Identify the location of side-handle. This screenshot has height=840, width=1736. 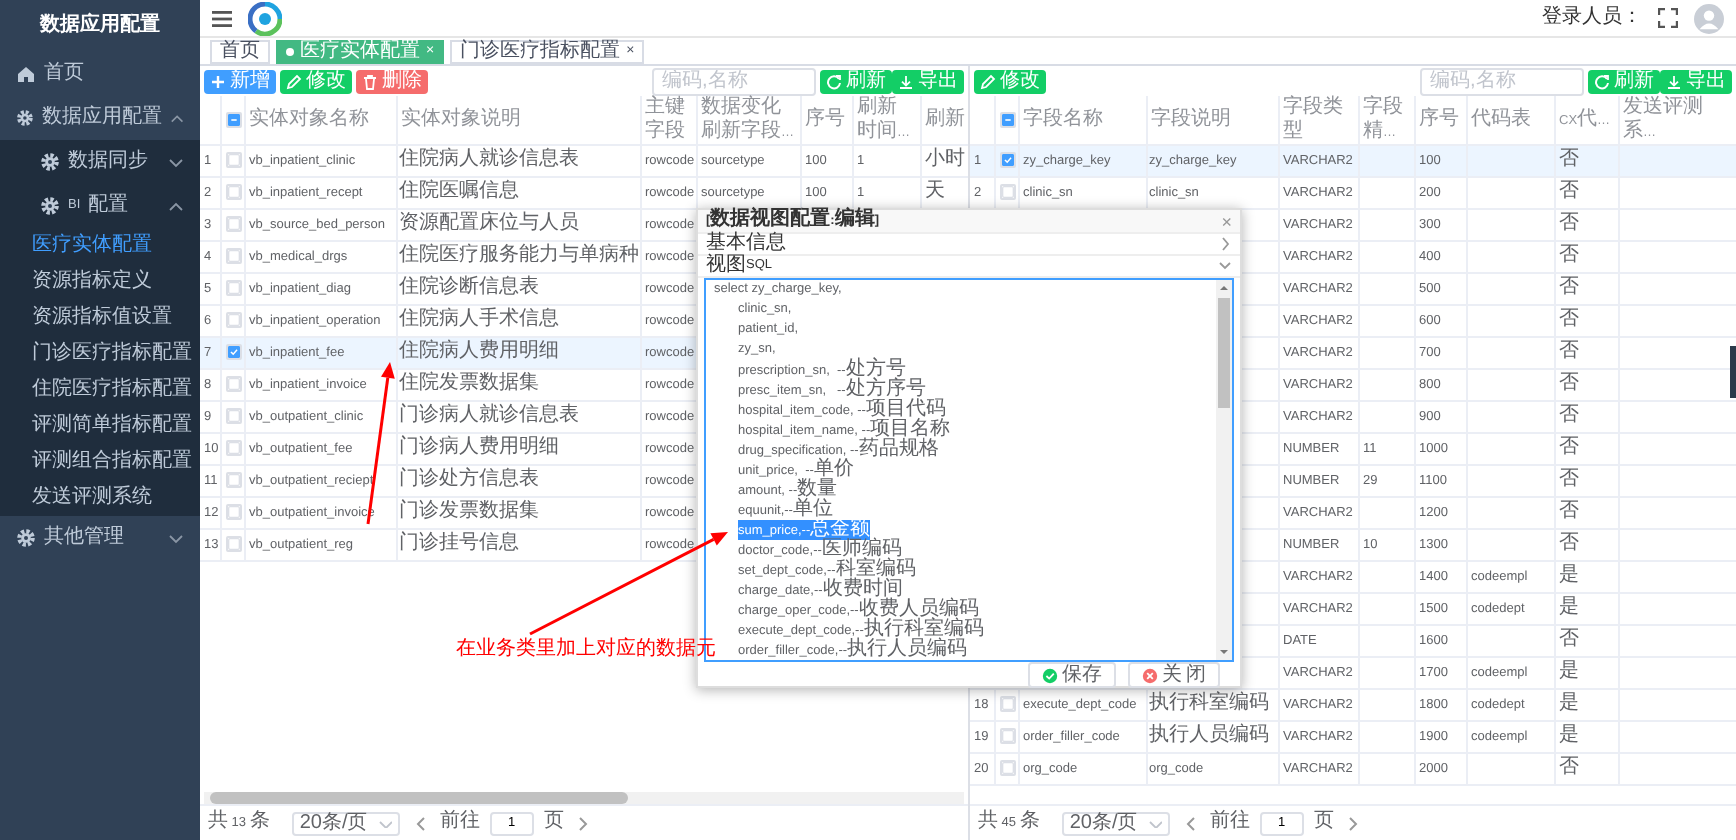
(1733, 372).